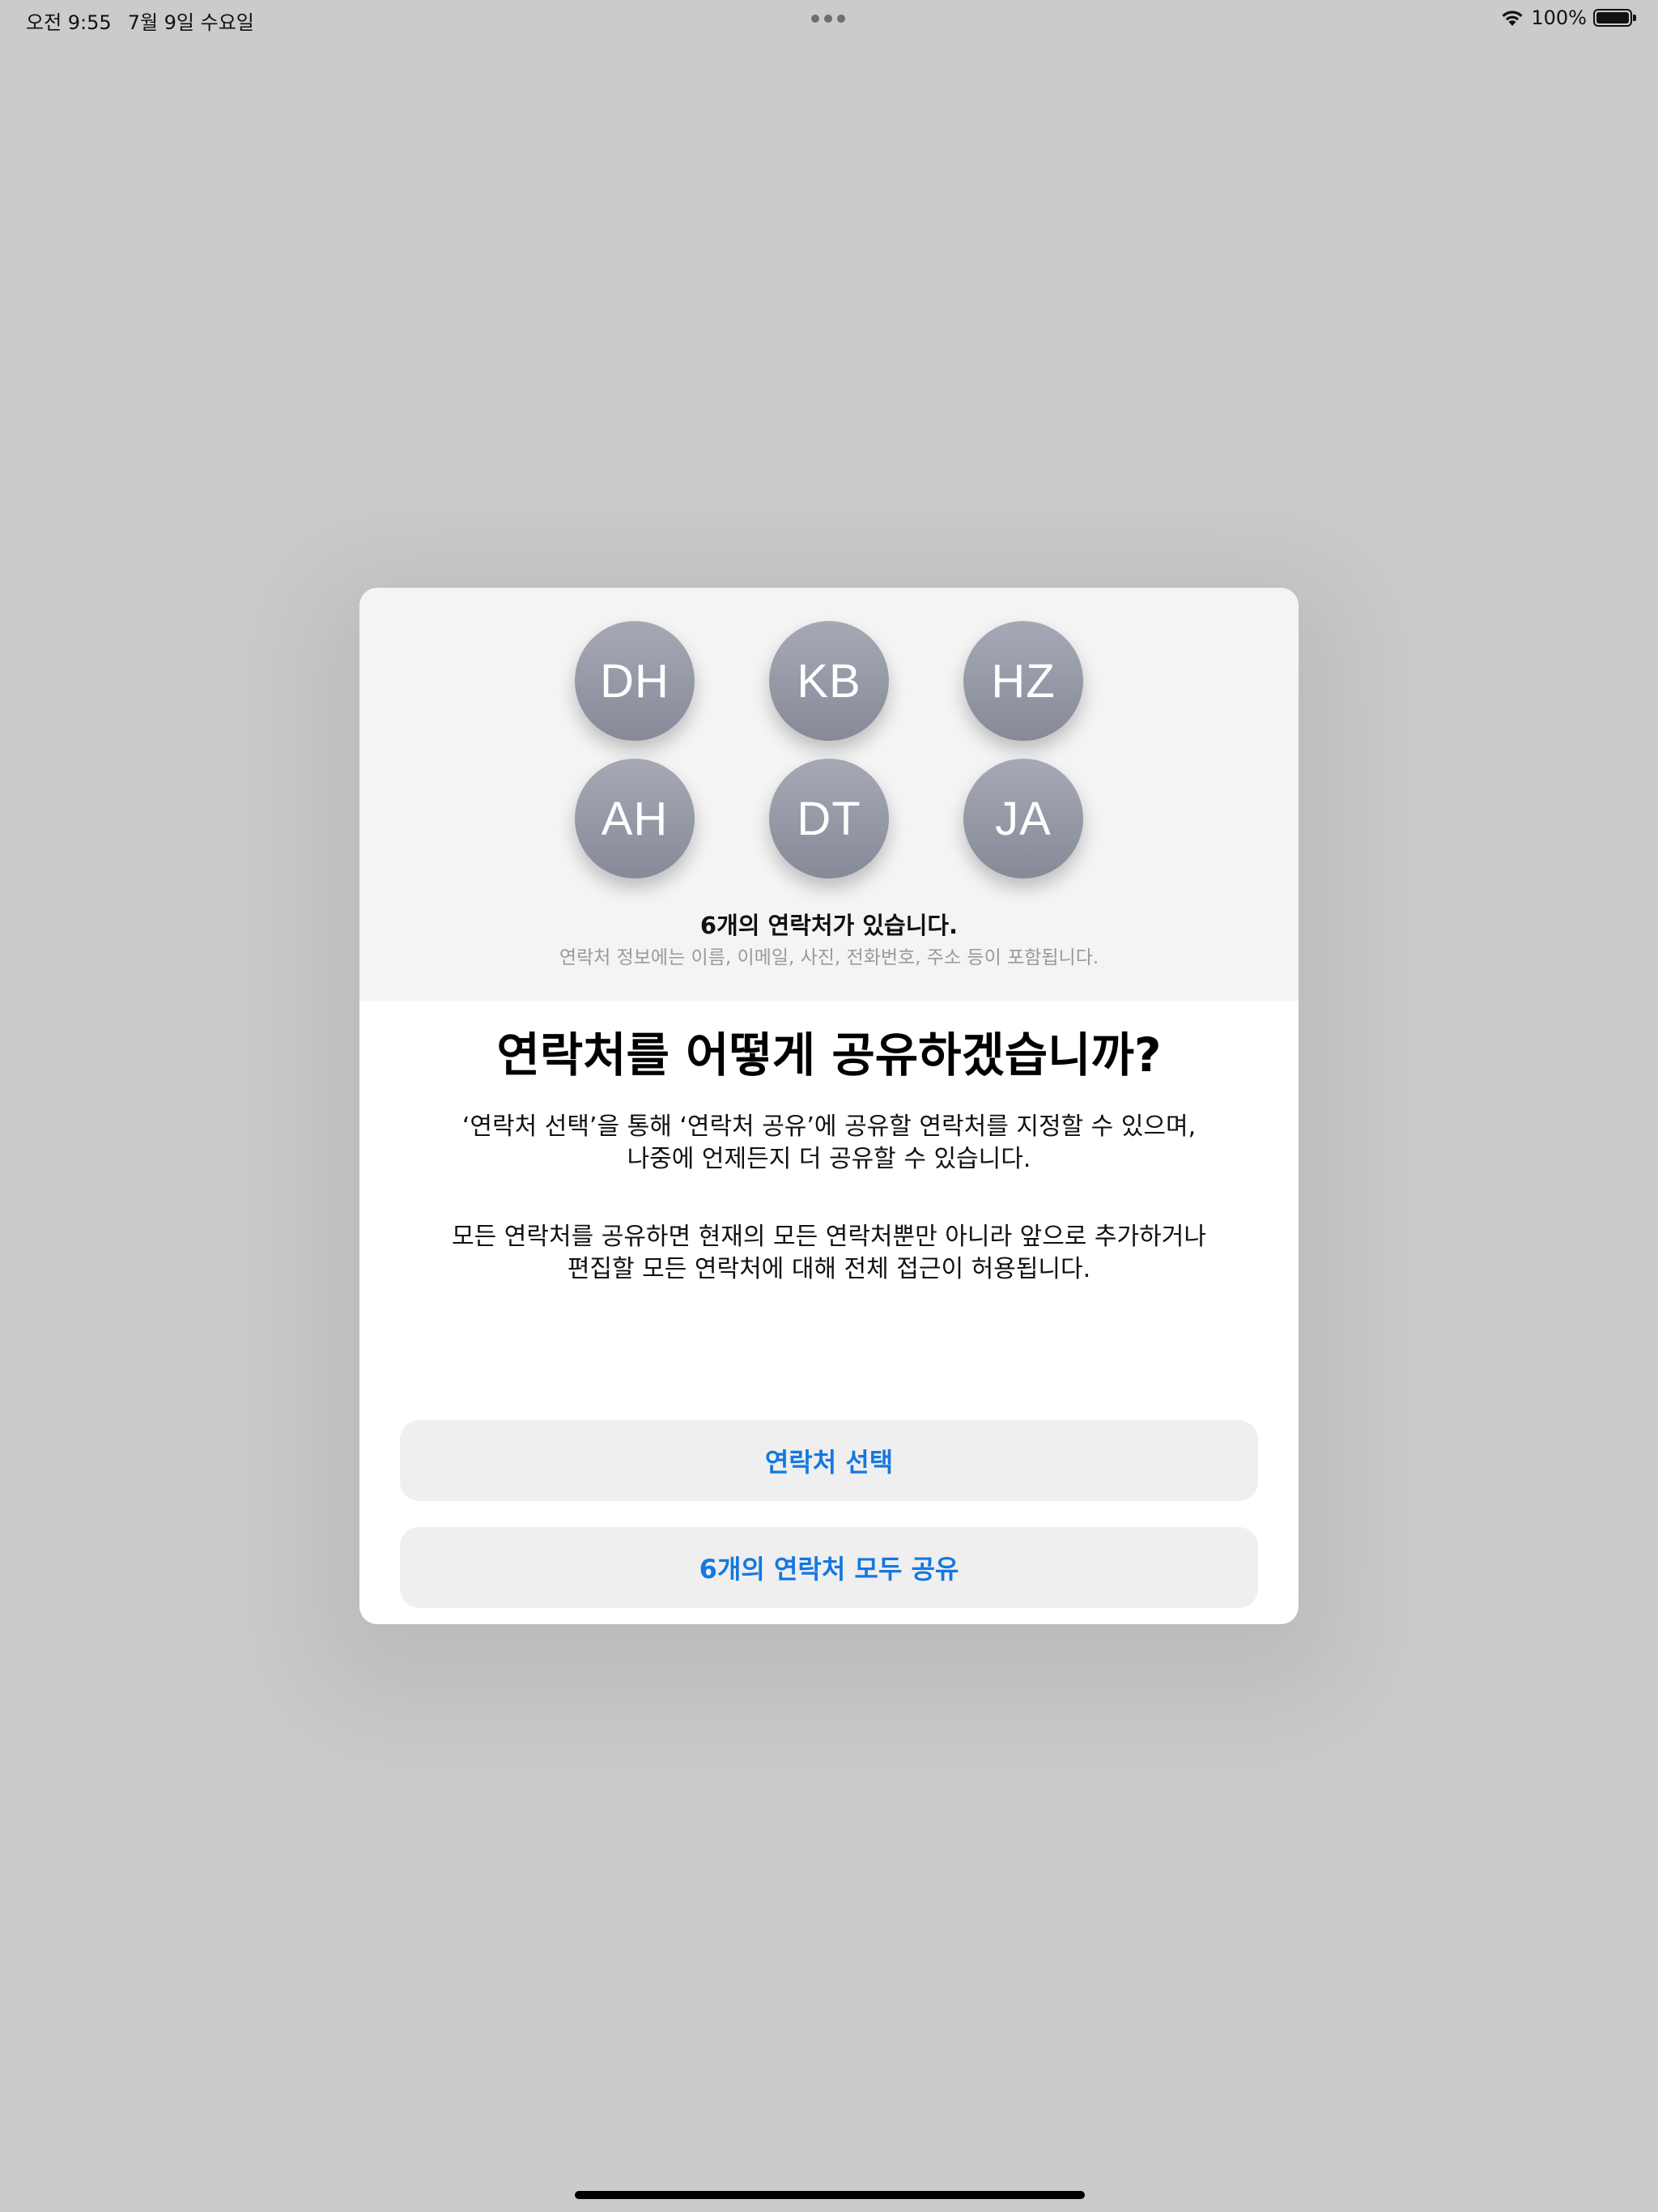 The height and width of the screenshot is (2212, 1658). Describe the element at coordinates (190, 22) in the screenshot. I see `status-date: 7월 9일 수요일` at that location.